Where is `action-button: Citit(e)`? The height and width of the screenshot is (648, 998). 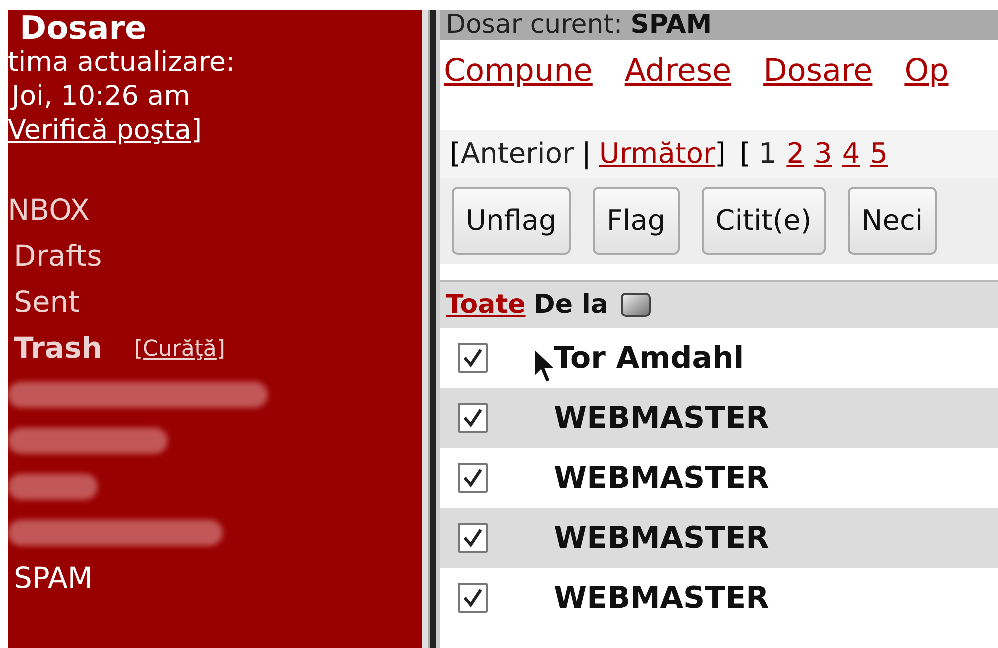
action-button: Citit(e) is located at coordinates (764, 221).